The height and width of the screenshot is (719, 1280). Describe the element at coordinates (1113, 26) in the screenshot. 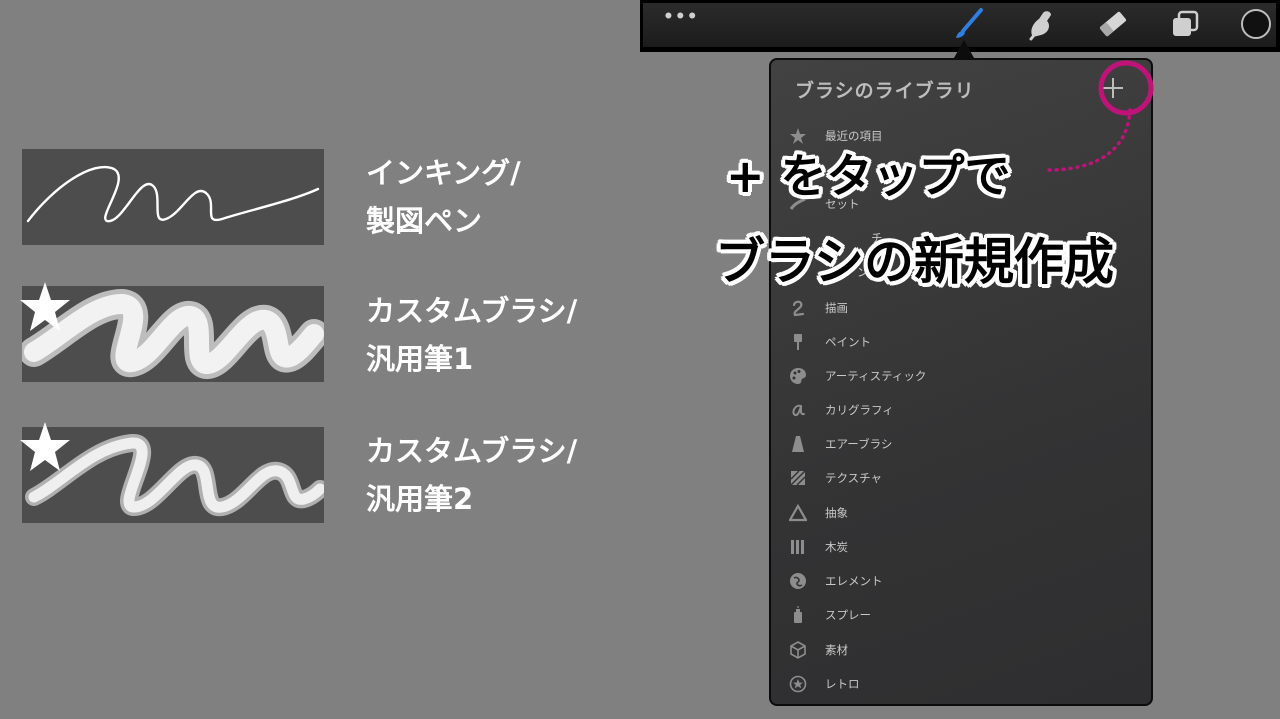

I see `eraser-icon` at that location.